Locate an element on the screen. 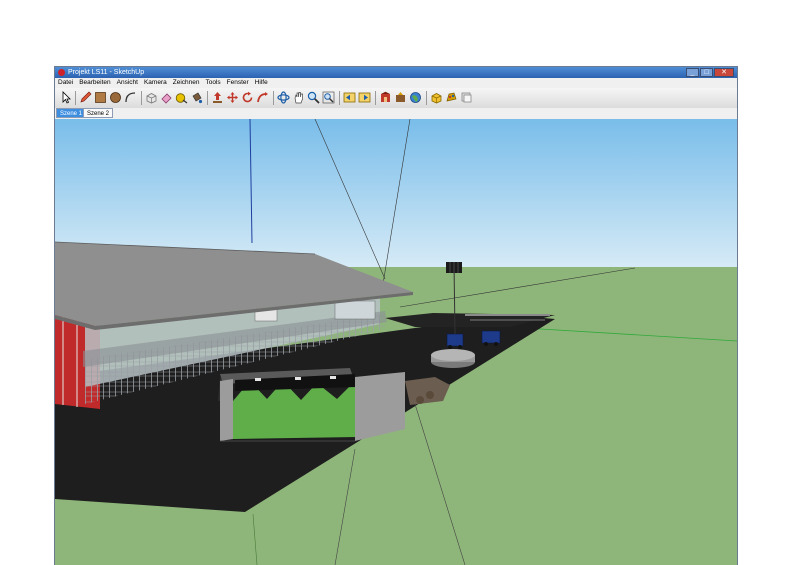 The width and height of the screenshot is (800, 565). tab-szene-1: Szene 1 is located at coordinates (71, 113).